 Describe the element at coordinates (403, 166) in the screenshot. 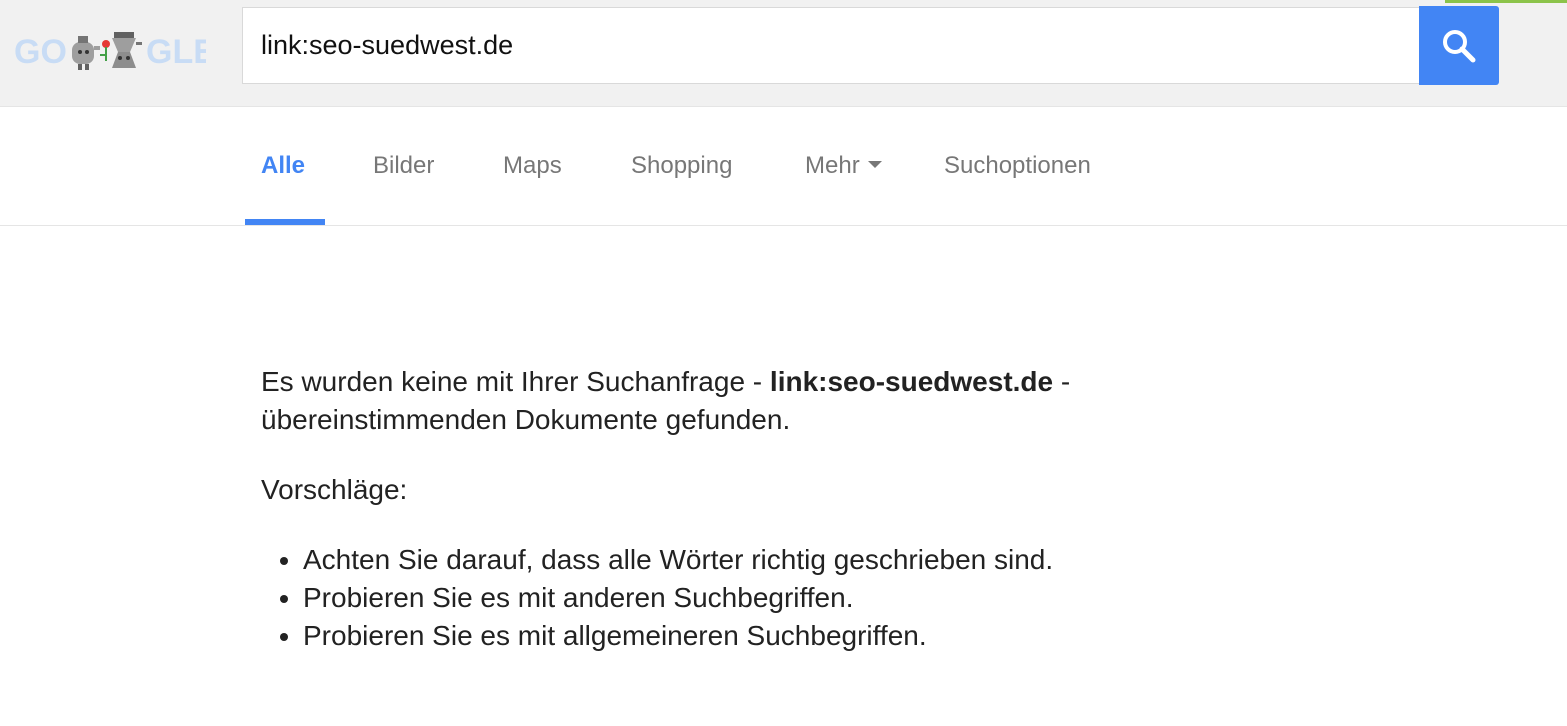

I see `tab-bilder: Bilder` at that location.